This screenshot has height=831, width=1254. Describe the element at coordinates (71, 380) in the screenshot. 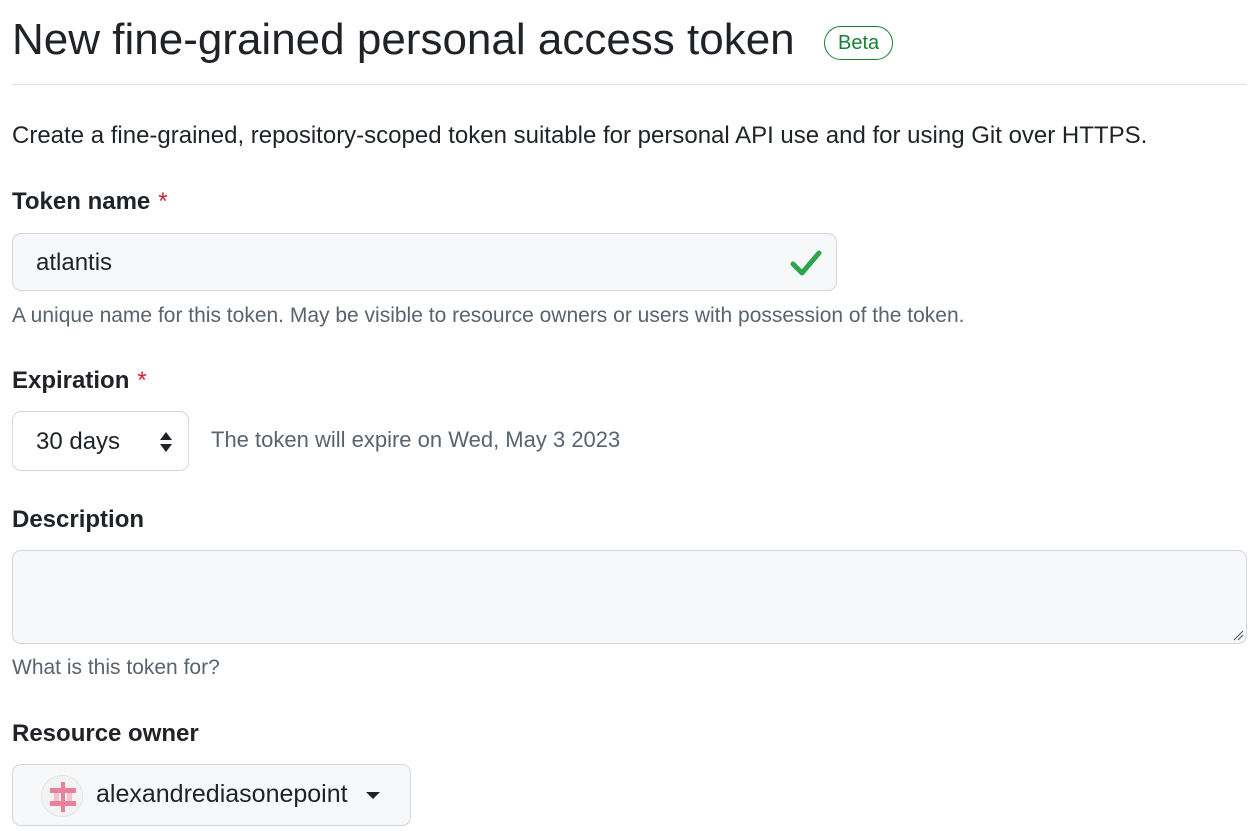

I see `expiration-label-text: Expiration` at that location.